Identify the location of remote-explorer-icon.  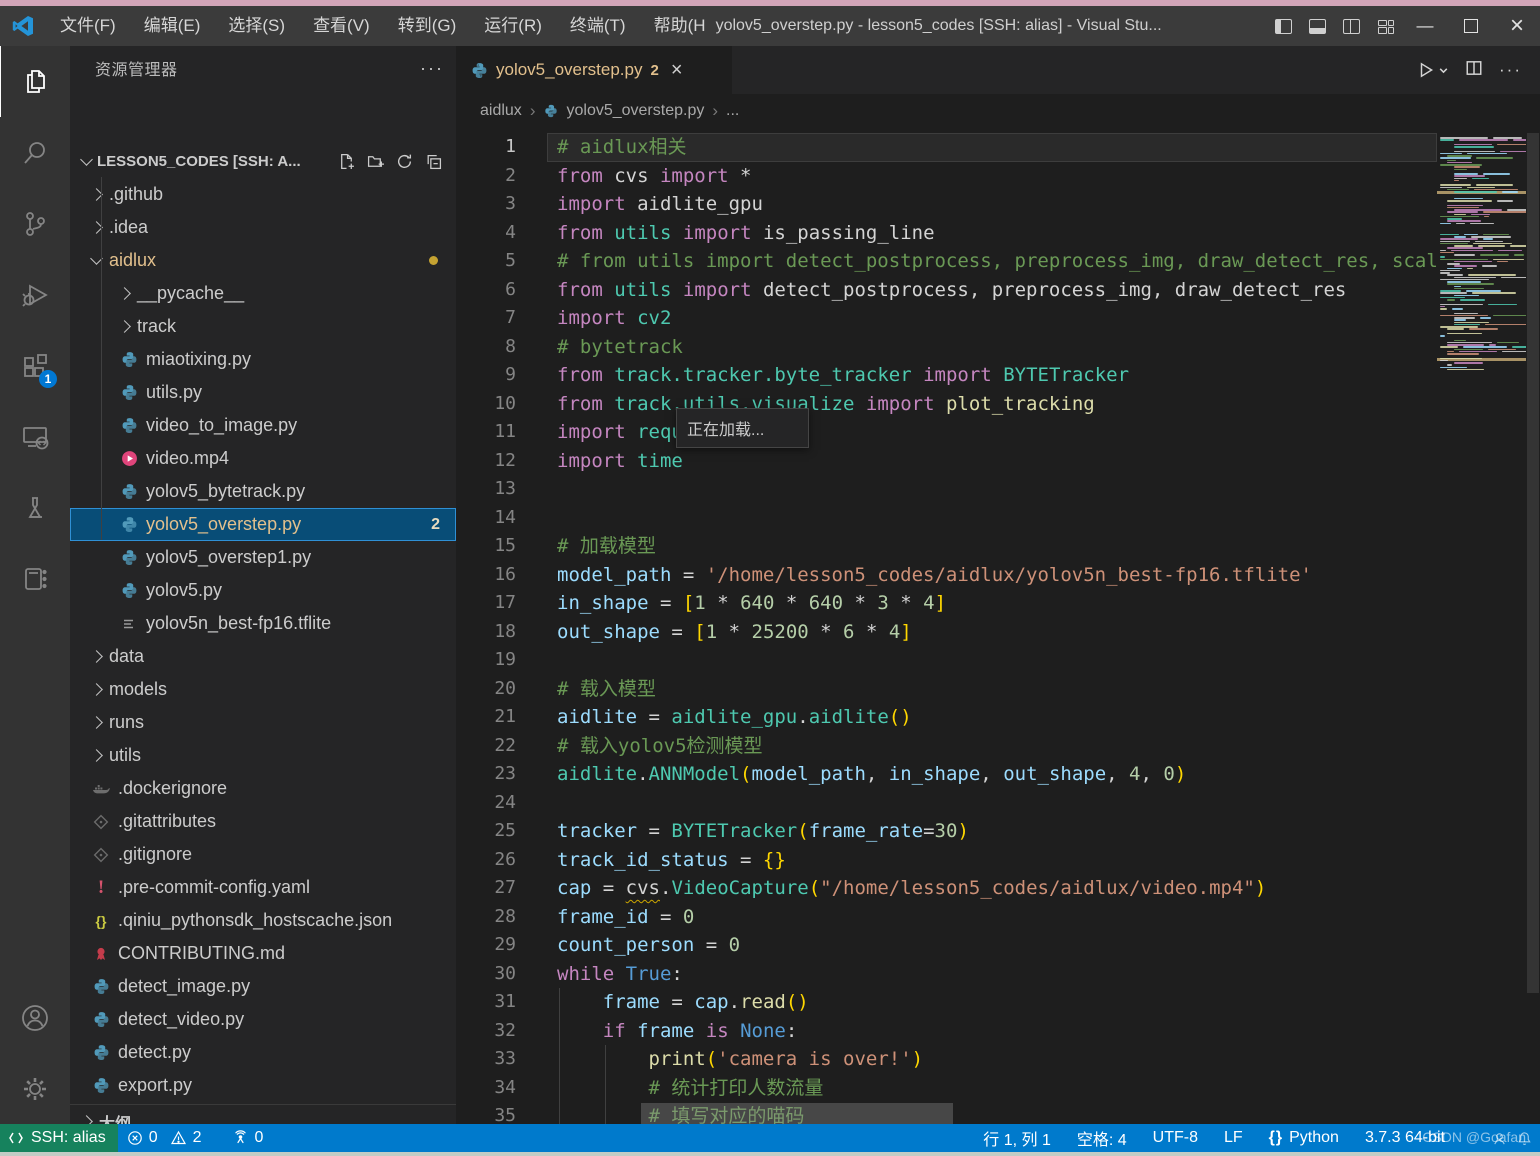
(35, 436).